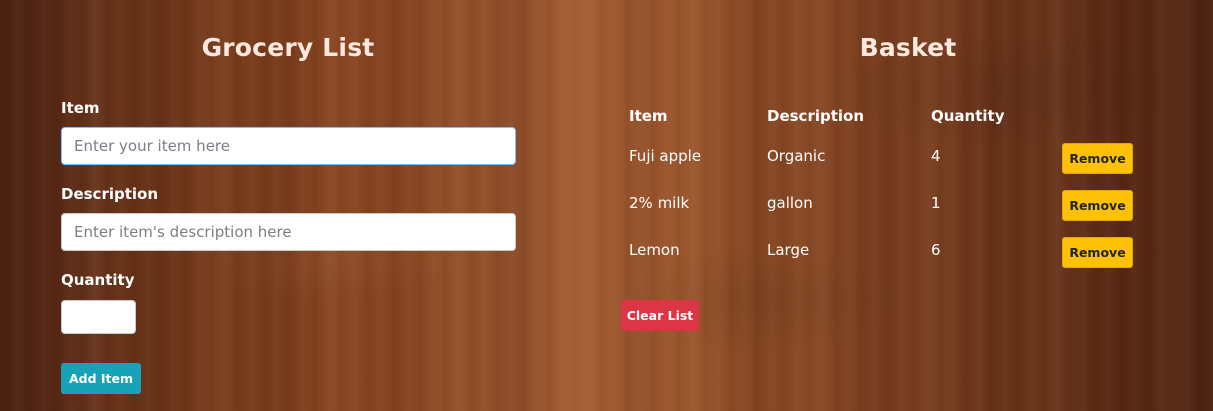 The image size is (1213, 411). I want to click on basket-row-description: Large, so click(788, 250).